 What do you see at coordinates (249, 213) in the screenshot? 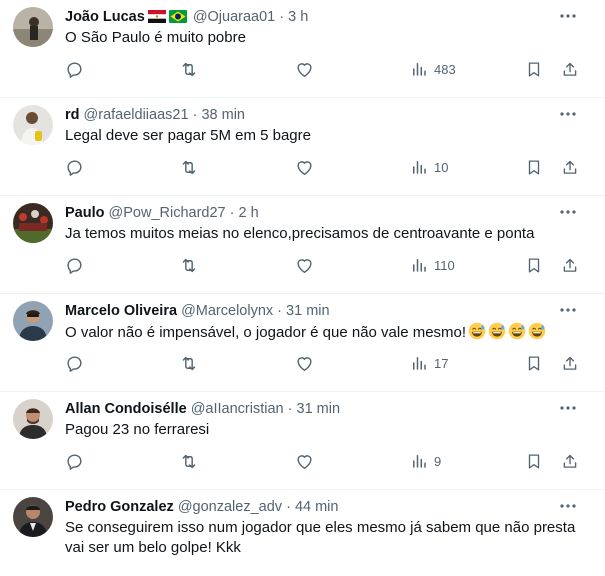
I see `timestamp: 2 h` at bounding box center [249, 213].